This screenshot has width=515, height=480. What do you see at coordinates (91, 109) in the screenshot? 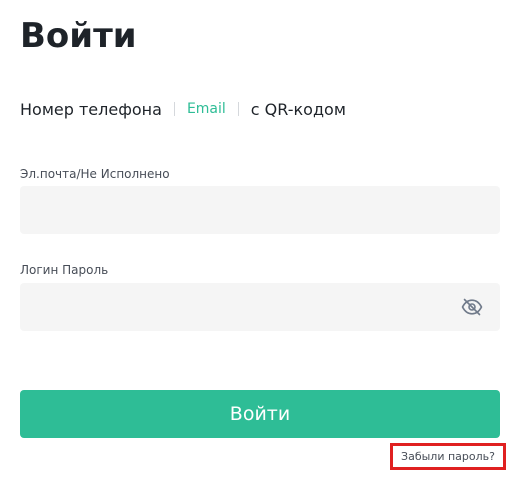
I see `tab-phone: Номер телефона` at bounding box center [91, 109].